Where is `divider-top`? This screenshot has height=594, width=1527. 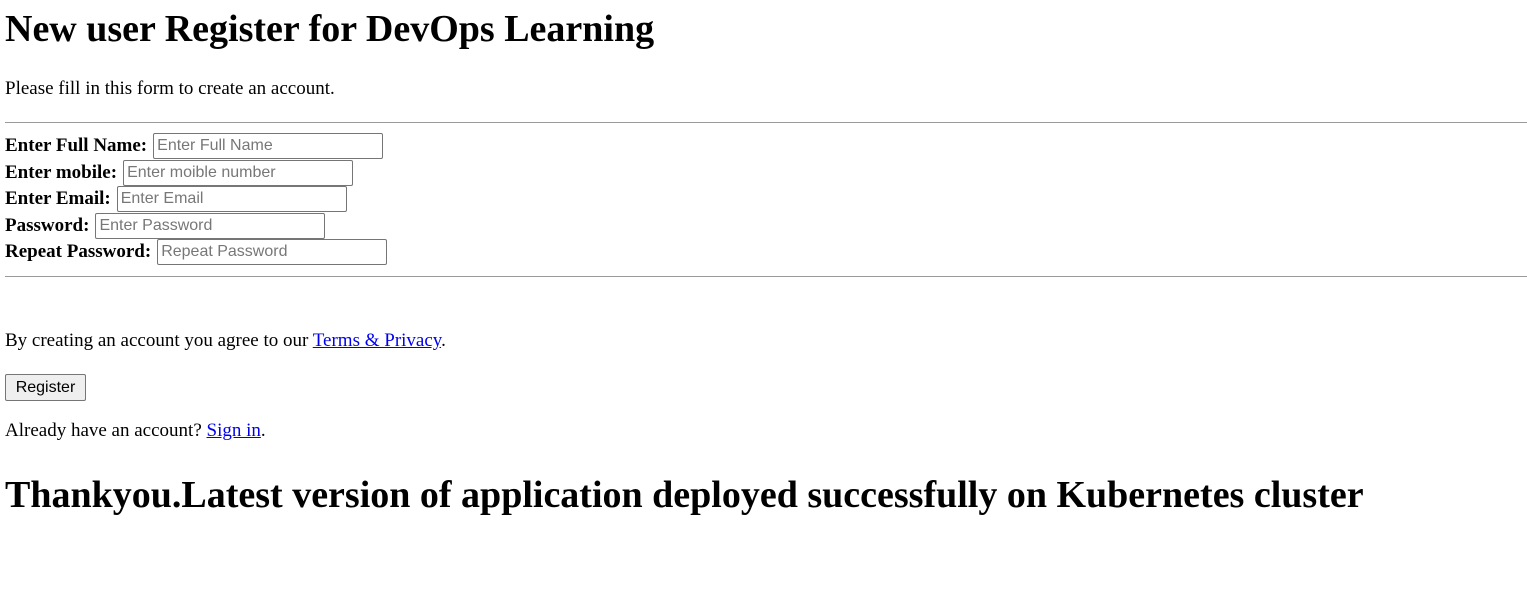
divider-top is located at coordinates (766, 122).